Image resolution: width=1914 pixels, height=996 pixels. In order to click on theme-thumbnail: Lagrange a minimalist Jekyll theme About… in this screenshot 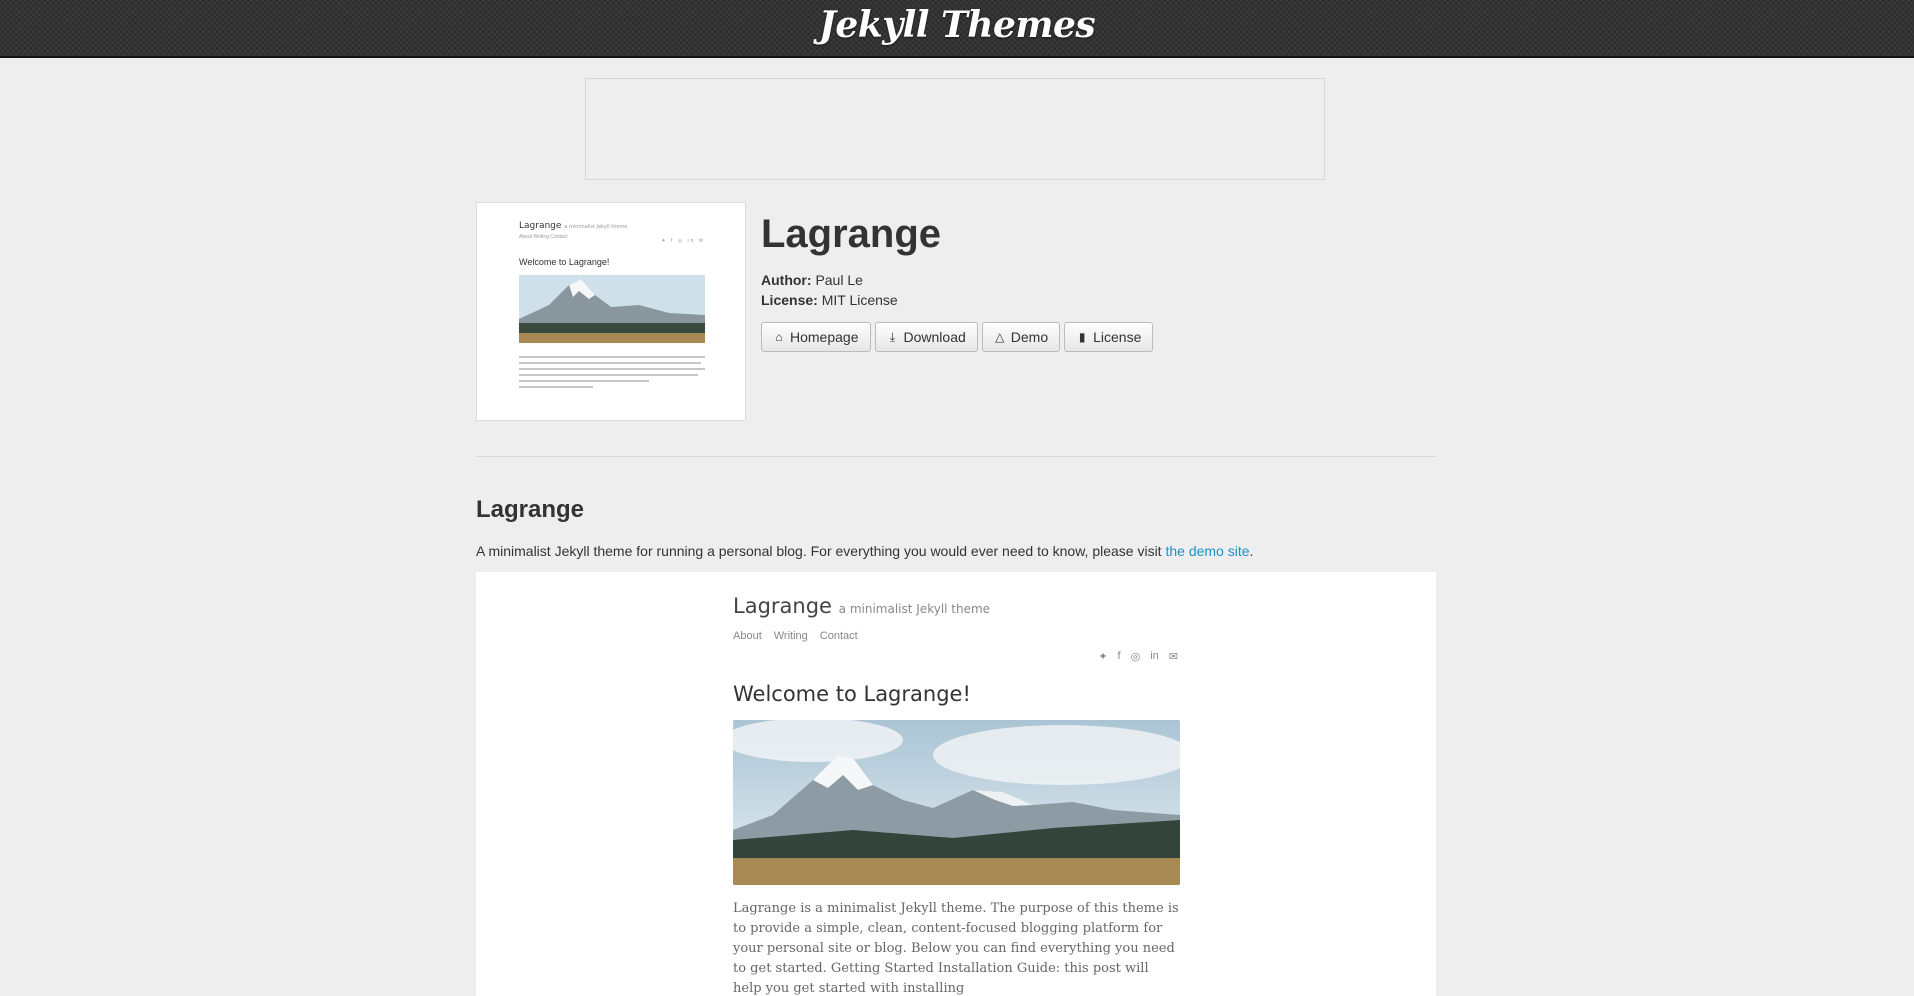, I will do `click(611, 311)`.